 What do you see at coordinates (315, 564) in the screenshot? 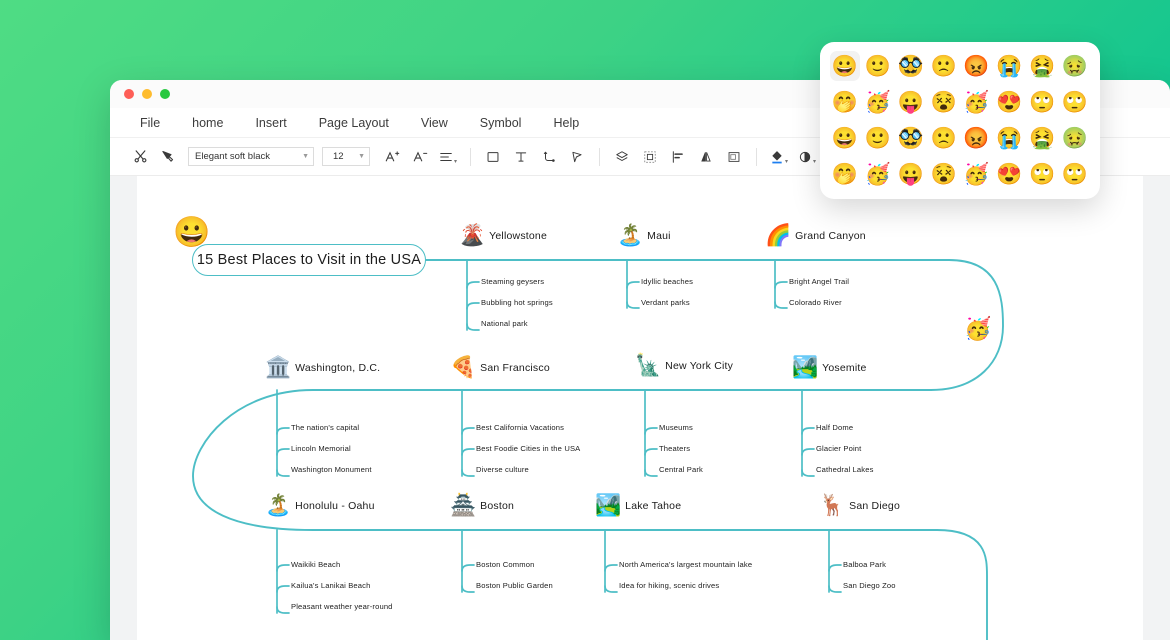
I see `sub-topic: Waikiki Beach` at bounding box center [315, 564].